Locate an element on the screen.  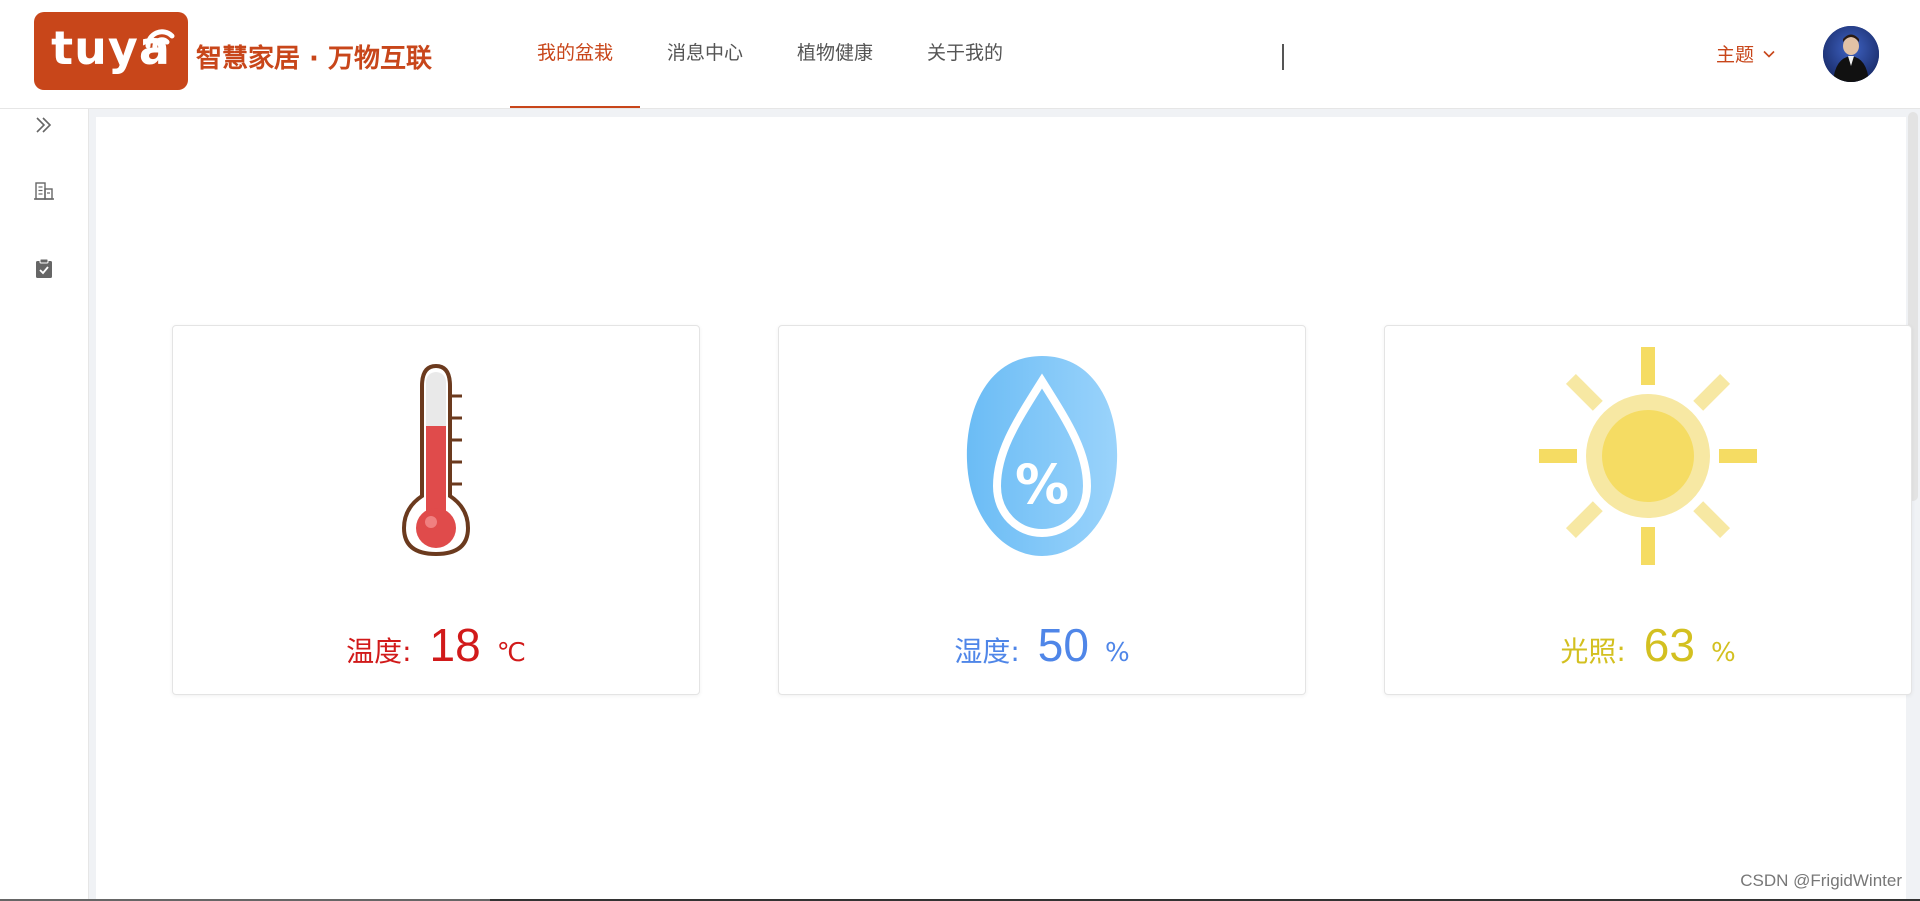
side-menu is located at coordinates (44, 505).